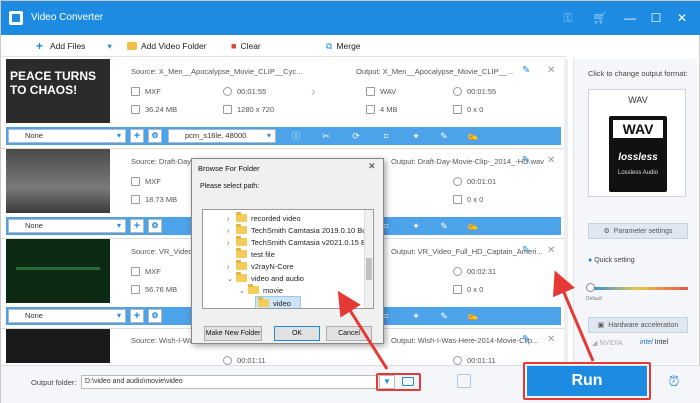 The height and width of the screenshot is (403, 700). Describe the element at coordinates (363, 330) in the screenshot. I see `arrow-to-selected-folder` at that location.